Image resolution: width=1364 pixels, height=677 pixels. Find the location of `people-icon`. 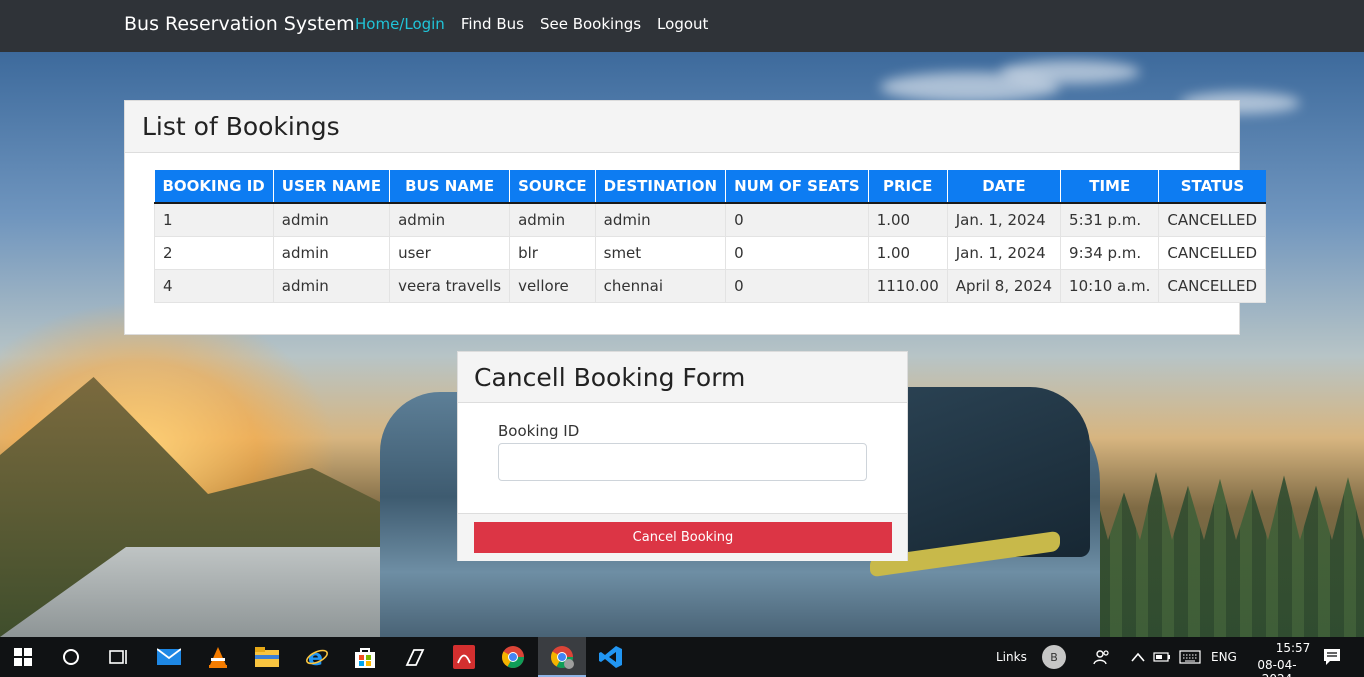

people-icon is located at coordinates (1102, 657).